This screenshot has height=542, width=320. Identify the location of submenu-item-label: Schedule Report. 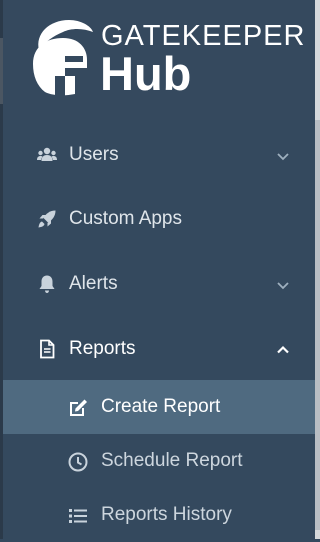
(172, 460).